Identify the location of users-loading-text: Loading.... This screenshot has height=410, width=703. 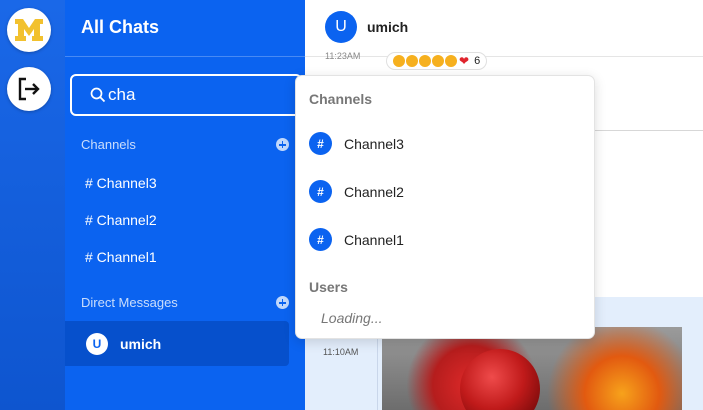
(352, 318).